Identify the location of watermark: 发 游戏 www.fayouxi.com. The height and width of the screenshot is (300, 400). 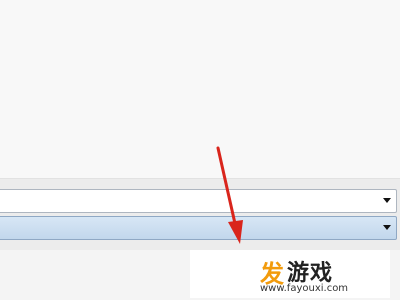
(290, 274).